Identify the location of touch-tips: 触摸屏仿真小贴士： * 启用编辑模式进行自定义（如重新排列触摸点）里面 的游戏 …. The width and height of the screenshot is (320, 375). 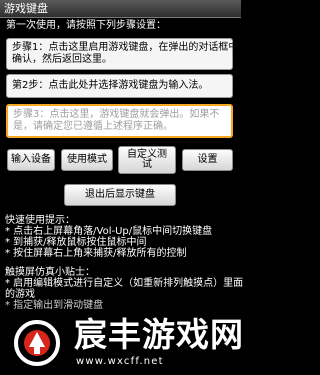
(124, 289).